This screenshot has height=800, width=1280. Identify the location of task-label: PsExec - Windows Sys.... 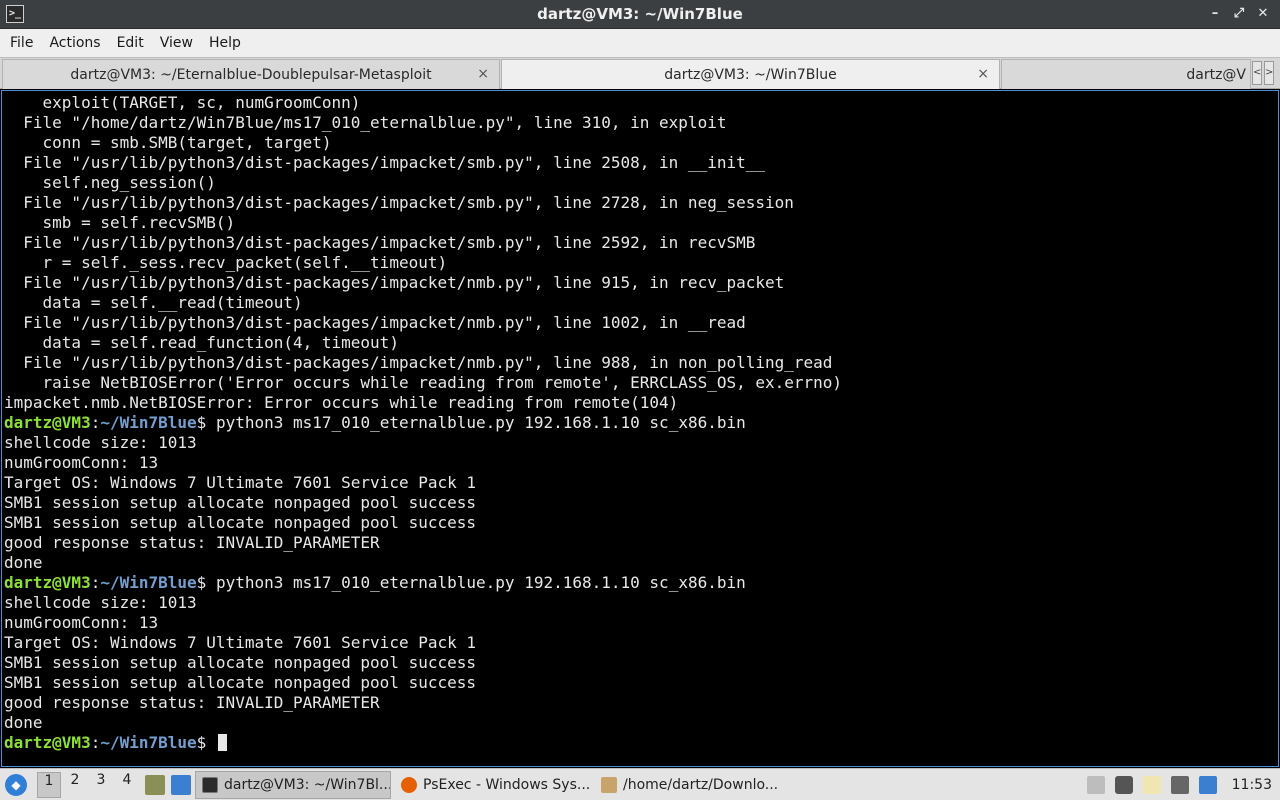
(507, 784).